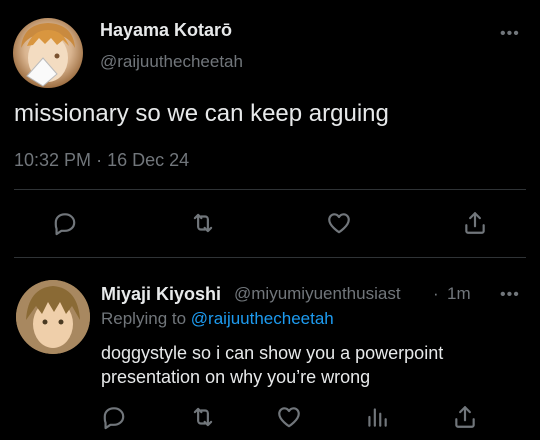  Describe the element at coordinates (317, 294) in the screenshot. I see `reply-author-handle: @miyumiyuenthusiast` at that location.